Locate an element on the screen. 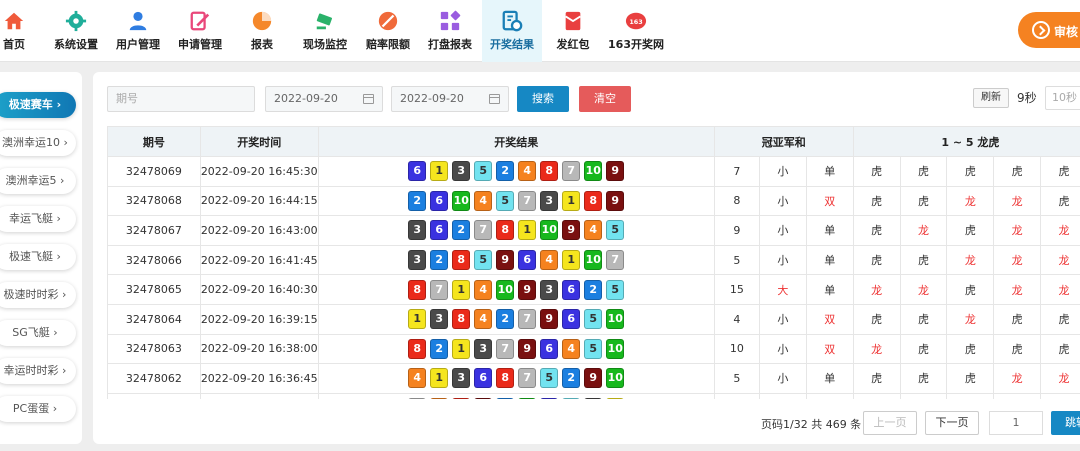 The height and width of the screenshot is (451, 1080). arrow-right-icon is located at coordinates (1041, 30).